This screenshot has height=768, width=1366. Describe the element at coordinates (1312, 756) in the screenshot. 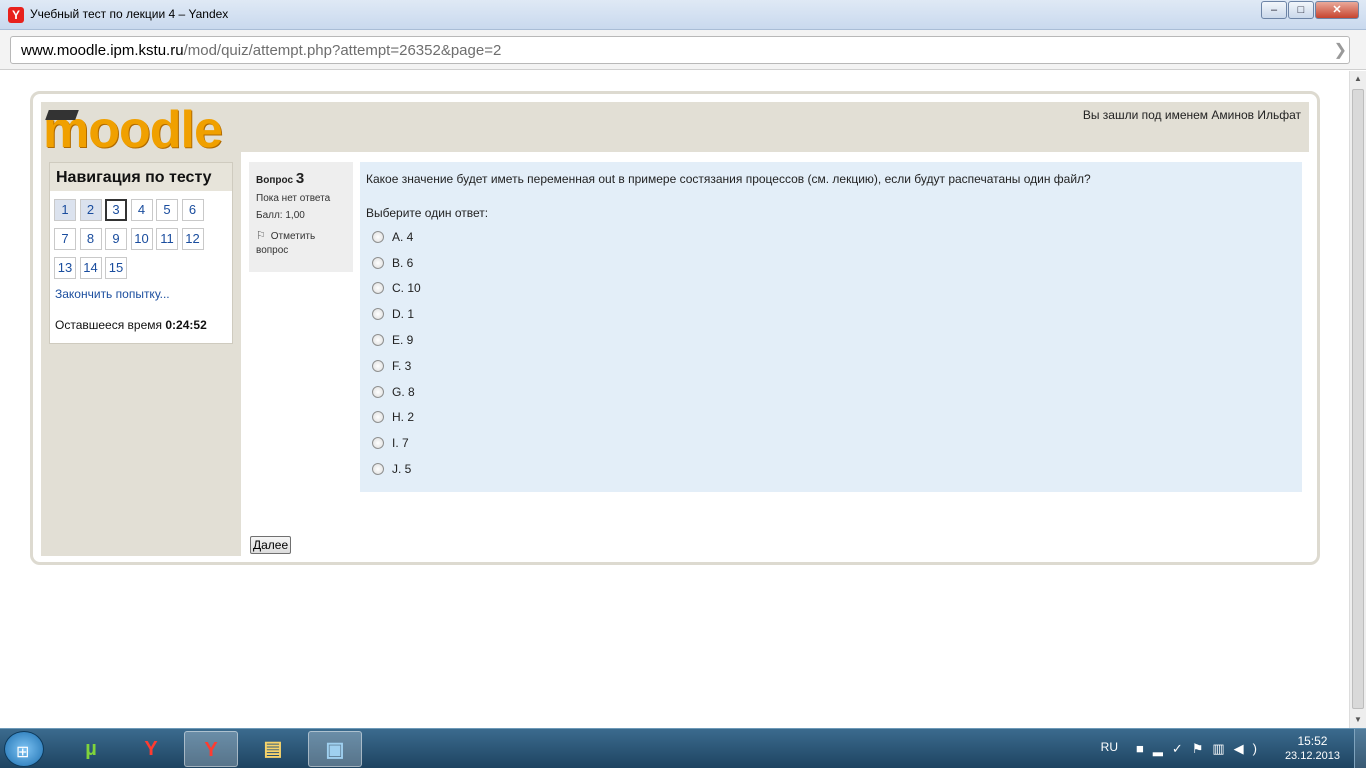

I see `clock-date: 23.12.2013` at that location.